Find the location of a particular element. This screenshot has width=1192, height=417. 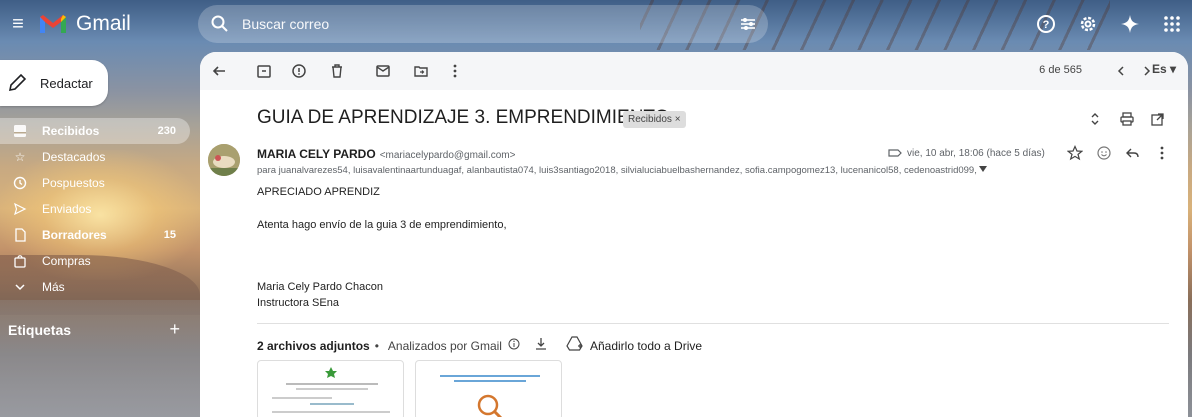

signature-name: Maria Cely Pardo Chacon is located at coordinates (320, 287).